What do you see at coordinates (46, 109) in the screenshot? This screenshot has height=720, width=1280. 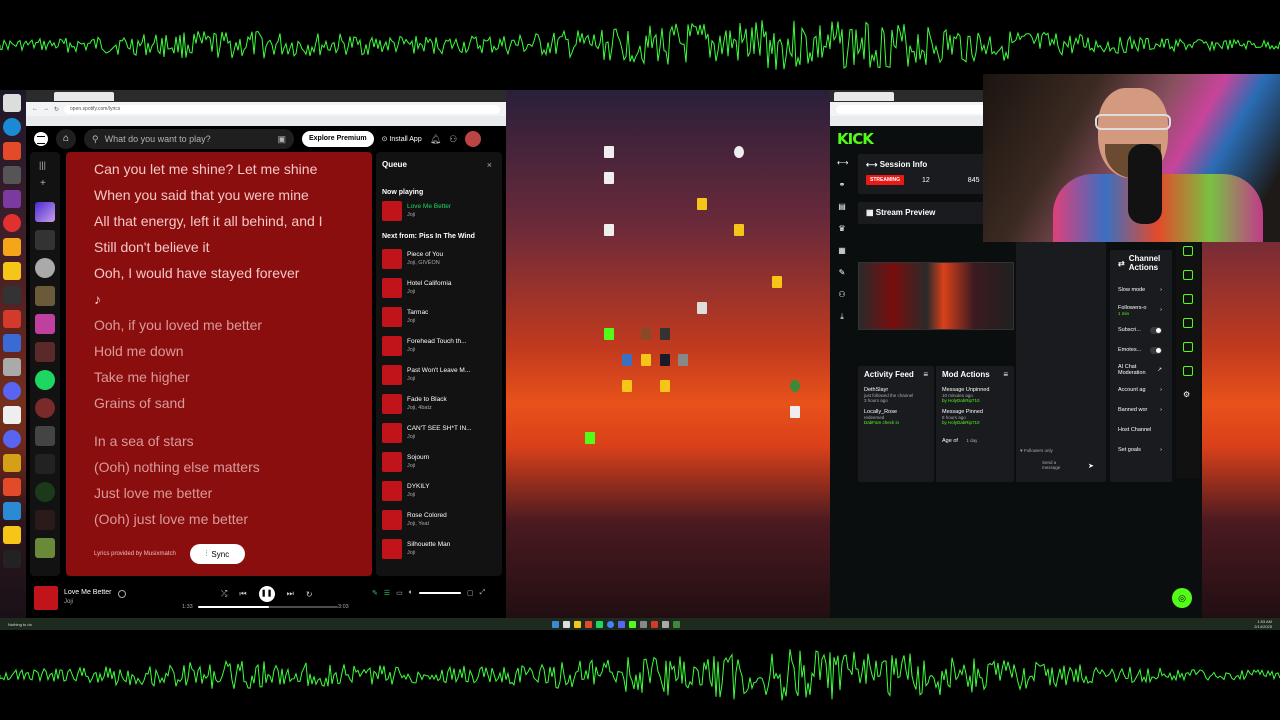 I see `forward-icon: →` at bounding box center [46, 109].